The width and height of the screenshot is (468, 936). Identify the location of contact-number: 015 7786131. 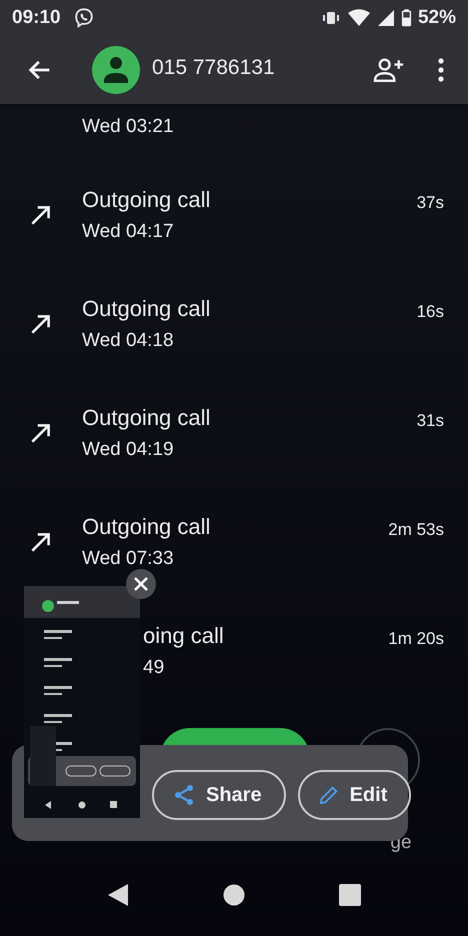
(213, 68).